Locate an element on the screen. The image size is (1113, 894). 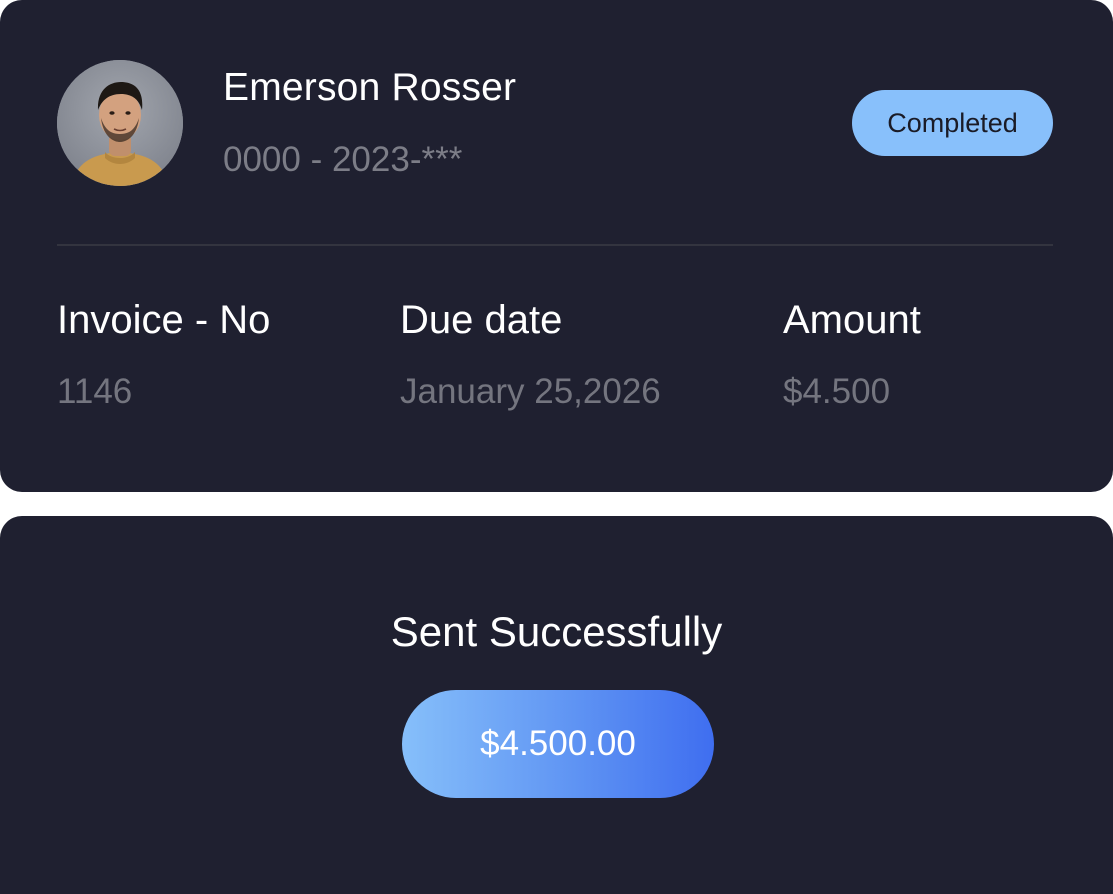
status-badge: Completed is located at coordinates (952, 123).